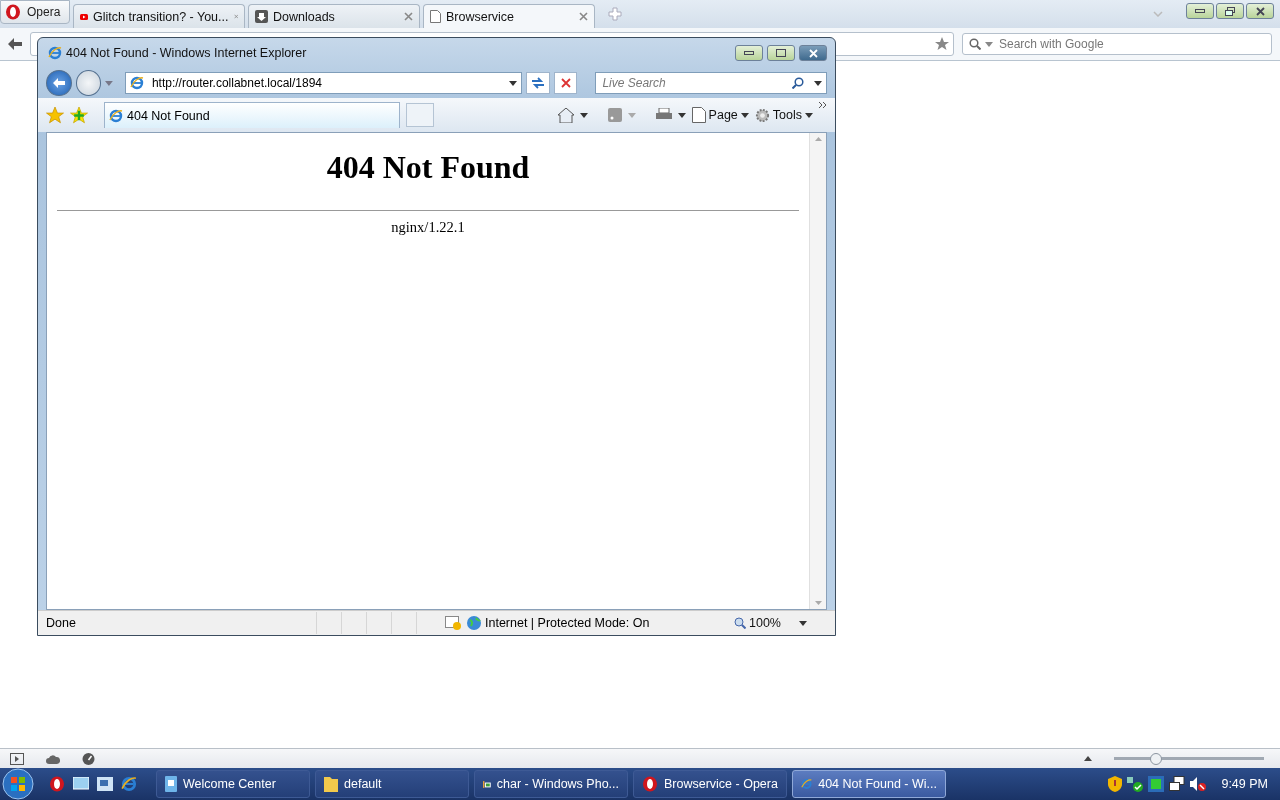 The height and width of the screenshot is (800, 1280). I want to click on speedometer-icon, so click(88, 758).